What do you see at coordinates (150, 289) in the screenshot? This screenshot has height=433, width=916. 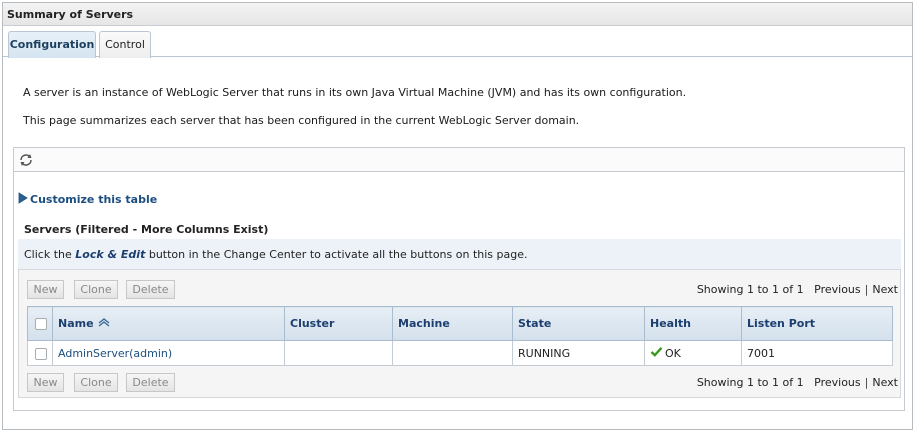 I see `delete-button-top: Delete` at bounding box center [150, 289].